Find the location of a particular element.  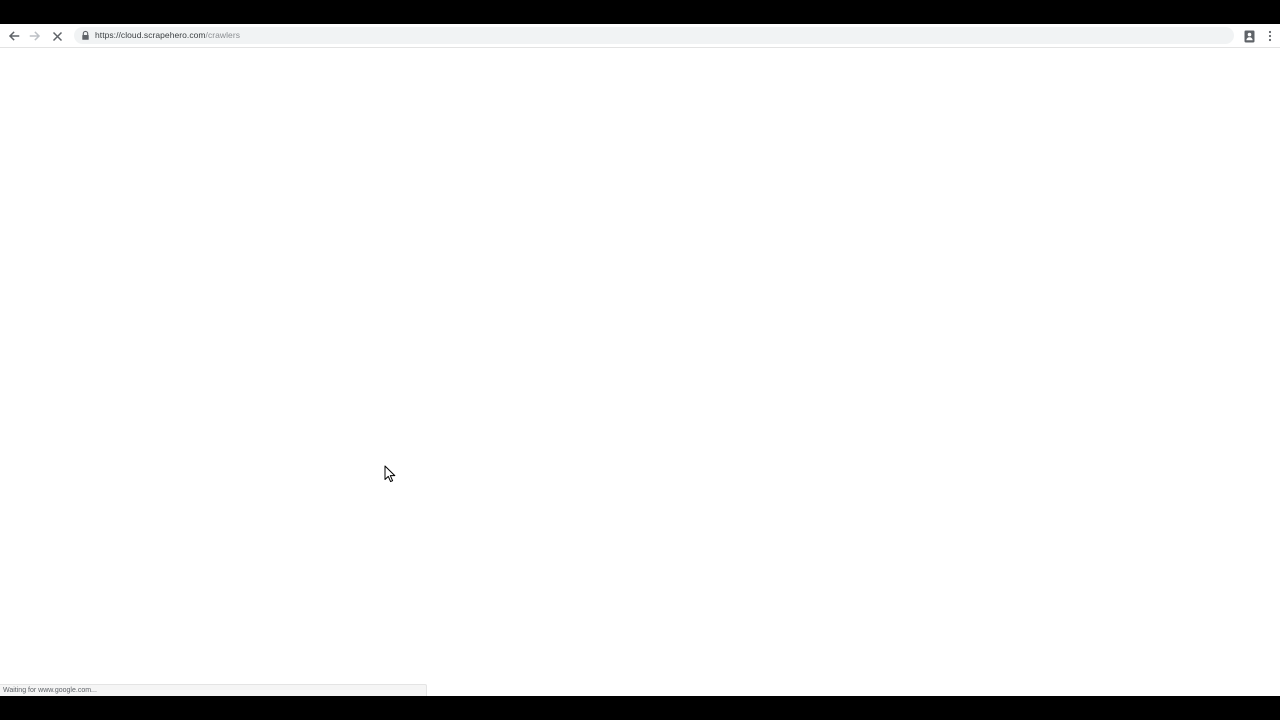

url-path: /crawlers is located at coordinates (223, 35).